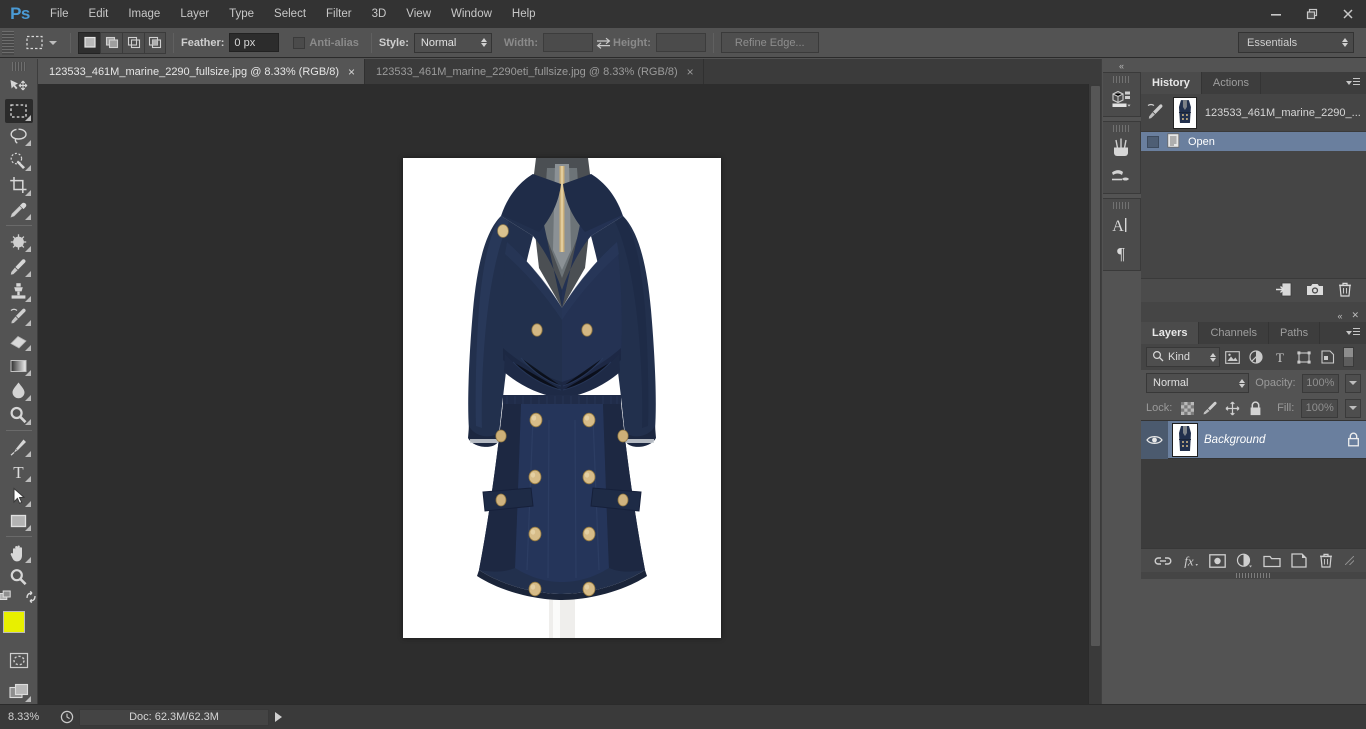  I want to click on dodge-tool, so click(19, 415).